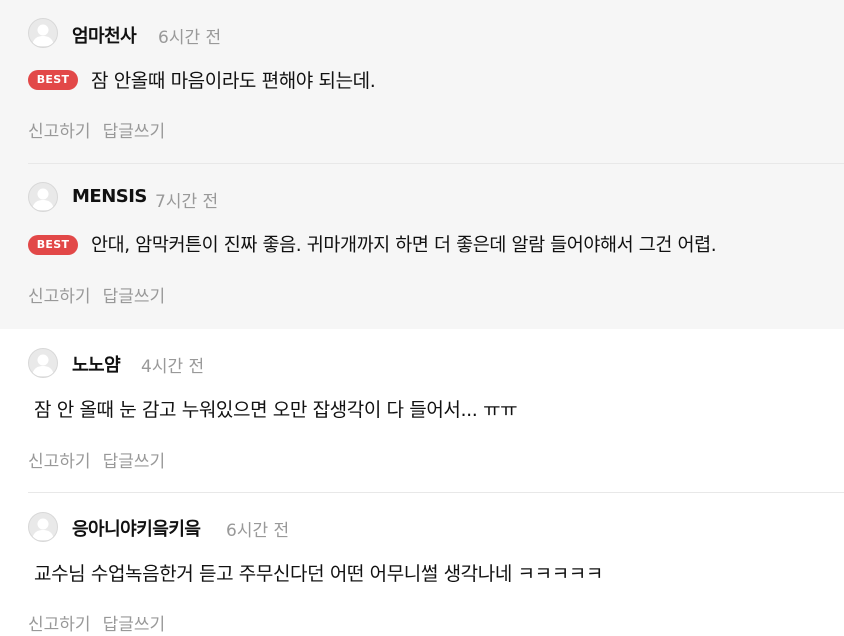 Image resolution: width=844 pixels, height=636 pixels. I want to click on comment-nickname: MENSIS, so click(109, 196).